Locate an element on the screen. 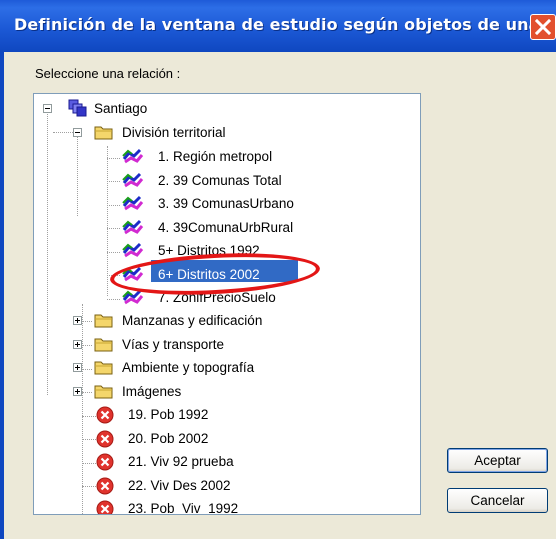 The image size is (556, 539). error-item: 23. Pob_Viv_1992 is located at coordinates (256, 506).